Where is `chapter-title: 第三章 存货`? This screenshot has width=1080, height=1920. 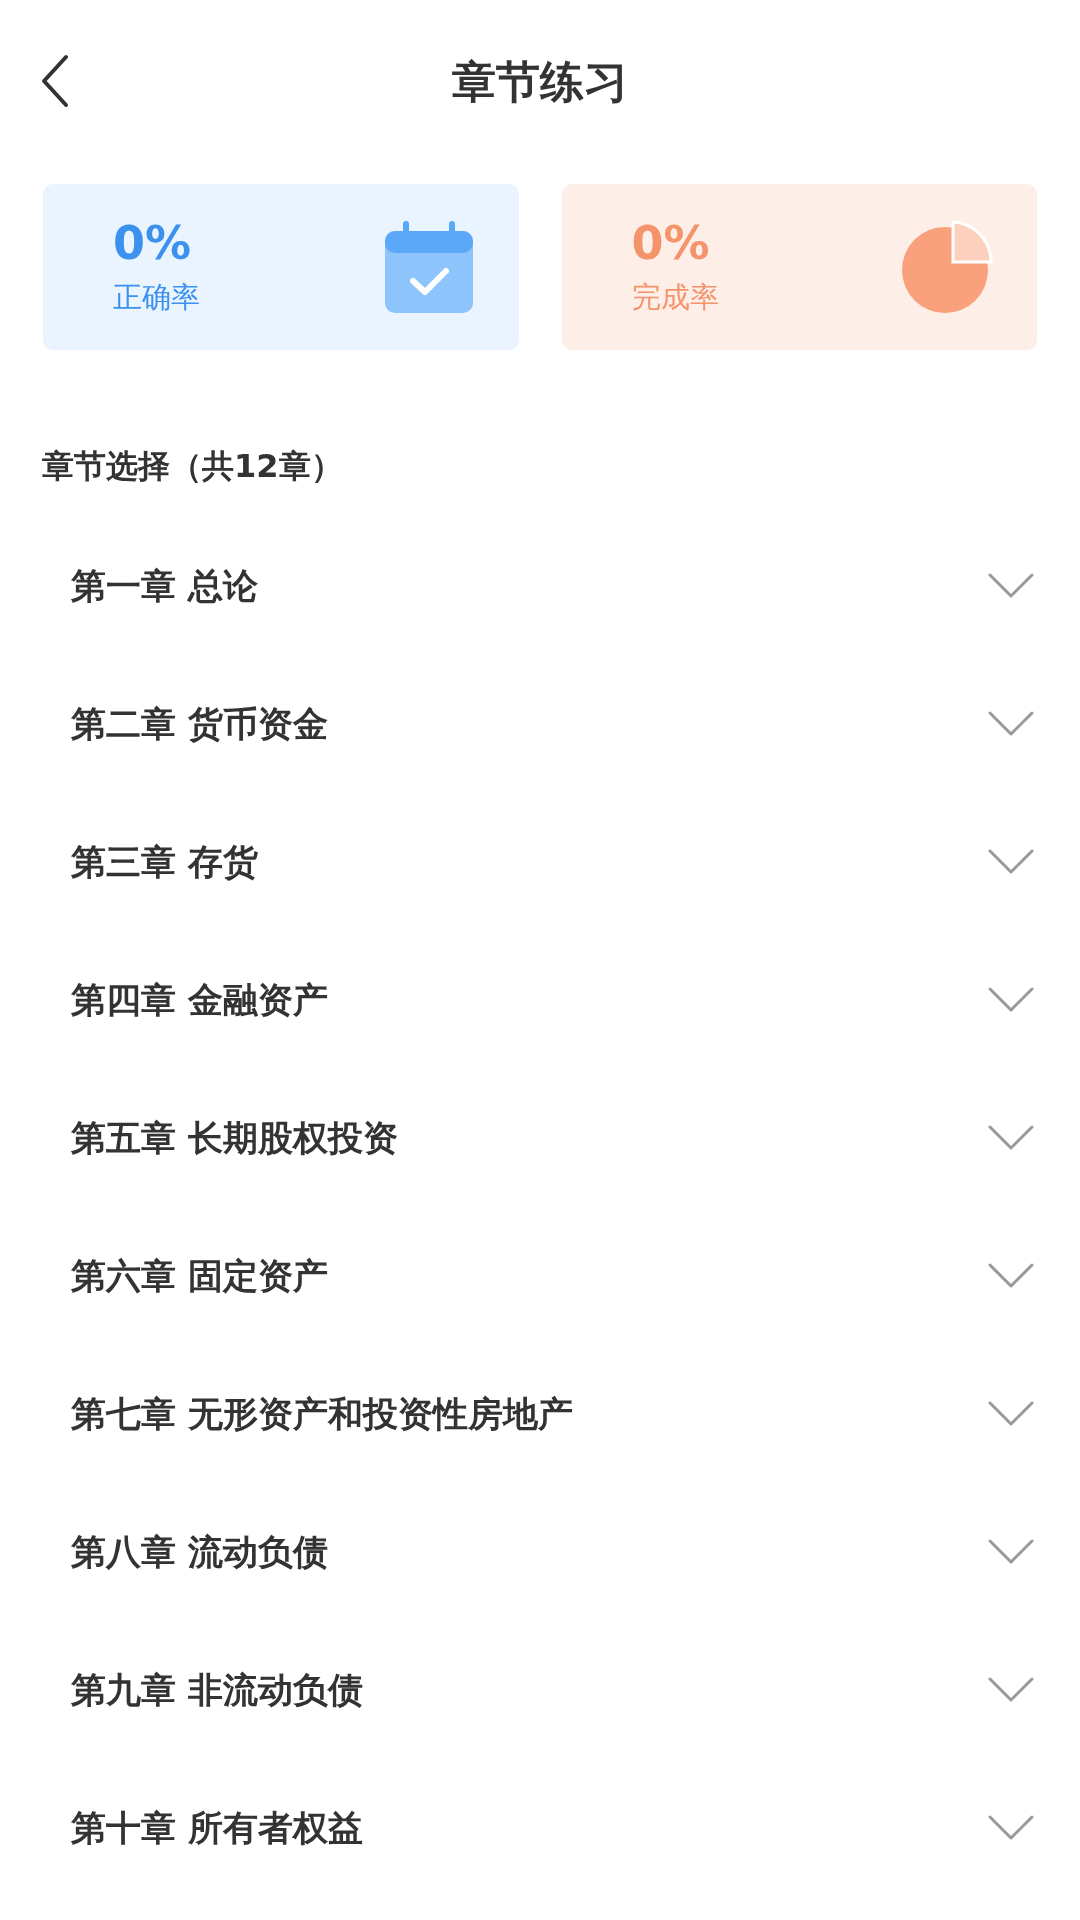 chapter-title: 第三章 存货 is located at coordinates (165, 862).